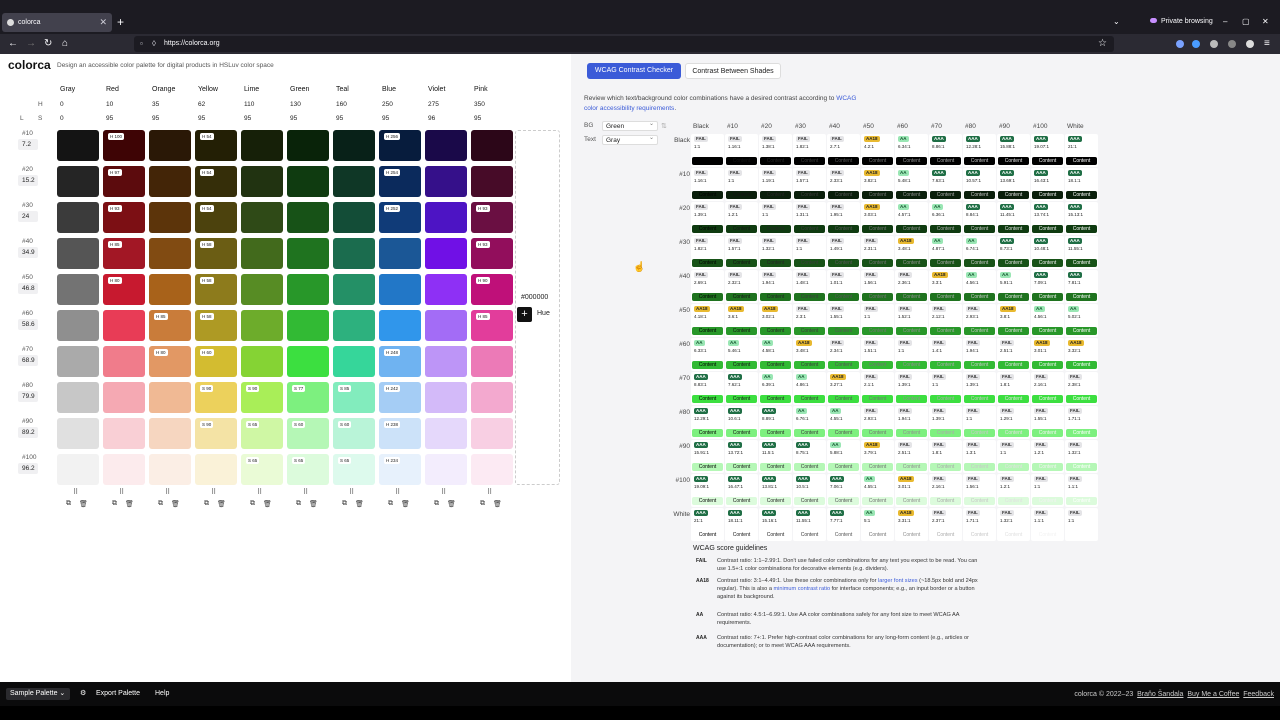 The width and height of the screenshot is (1280, 720). Describe the element at coordinates (809, 456) in the screenshot. I see `contrast-cell: AAA 8.75:1 Content` at that location.